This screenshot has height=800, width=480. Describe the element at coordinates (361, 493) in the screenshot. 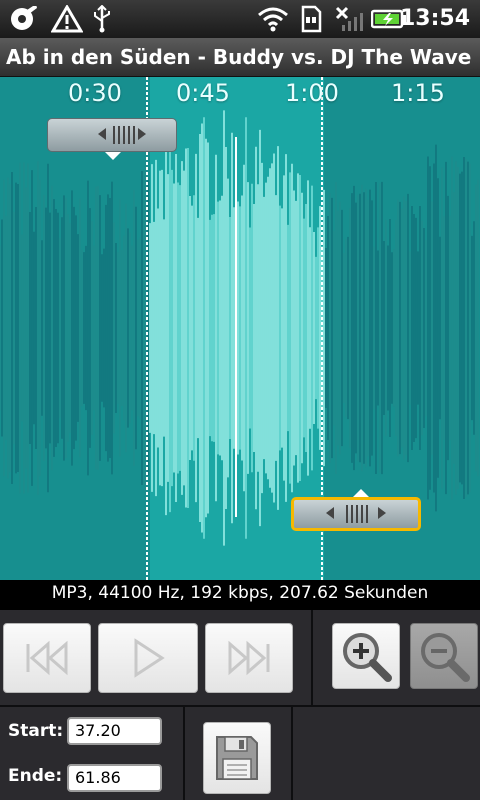

I see `end-marker-pointer` at that location.